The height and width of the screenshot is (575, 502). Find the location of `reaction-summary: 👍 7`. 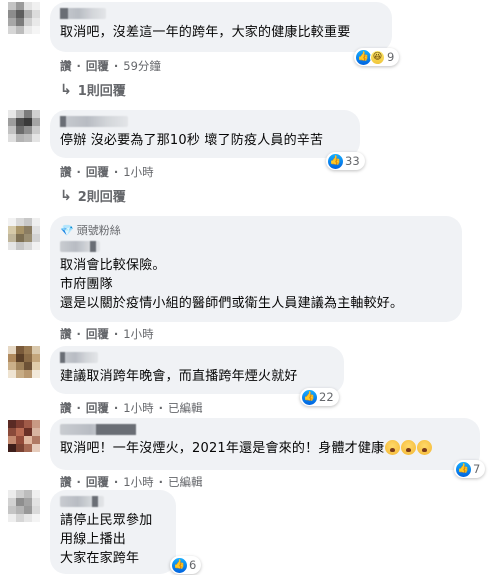

reaction-summary: 👍 7 is located at coordinates (470, 469).